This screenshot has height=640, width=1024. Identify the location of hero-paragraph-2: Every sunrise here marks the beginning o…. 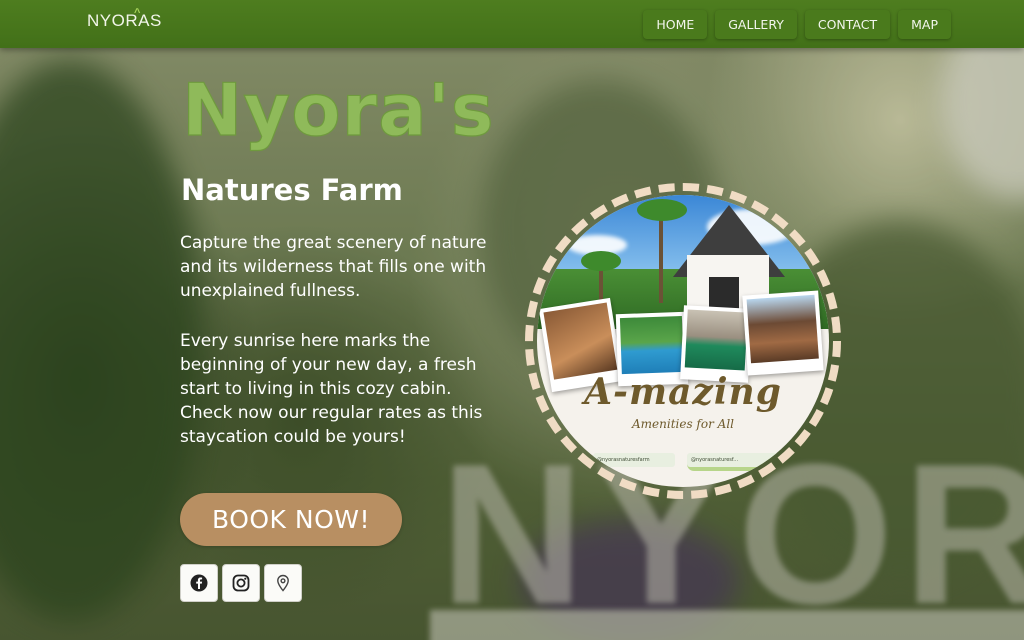
(331, 389).